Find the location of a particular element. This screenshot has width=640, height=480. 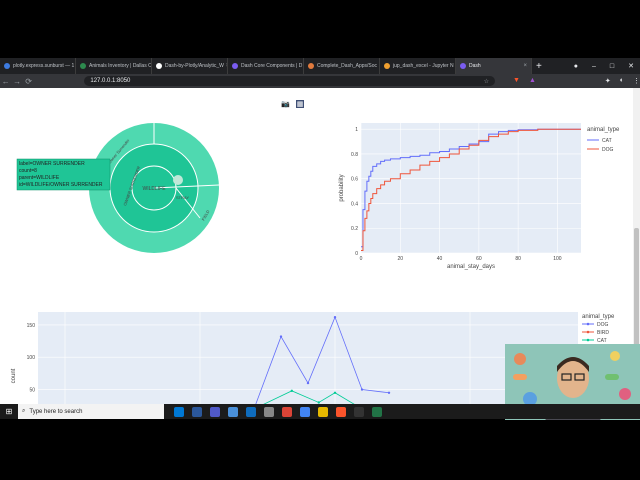

windows-taskbar: ⊞ ⌕ Type here to search is located at coordinates (320, 411).